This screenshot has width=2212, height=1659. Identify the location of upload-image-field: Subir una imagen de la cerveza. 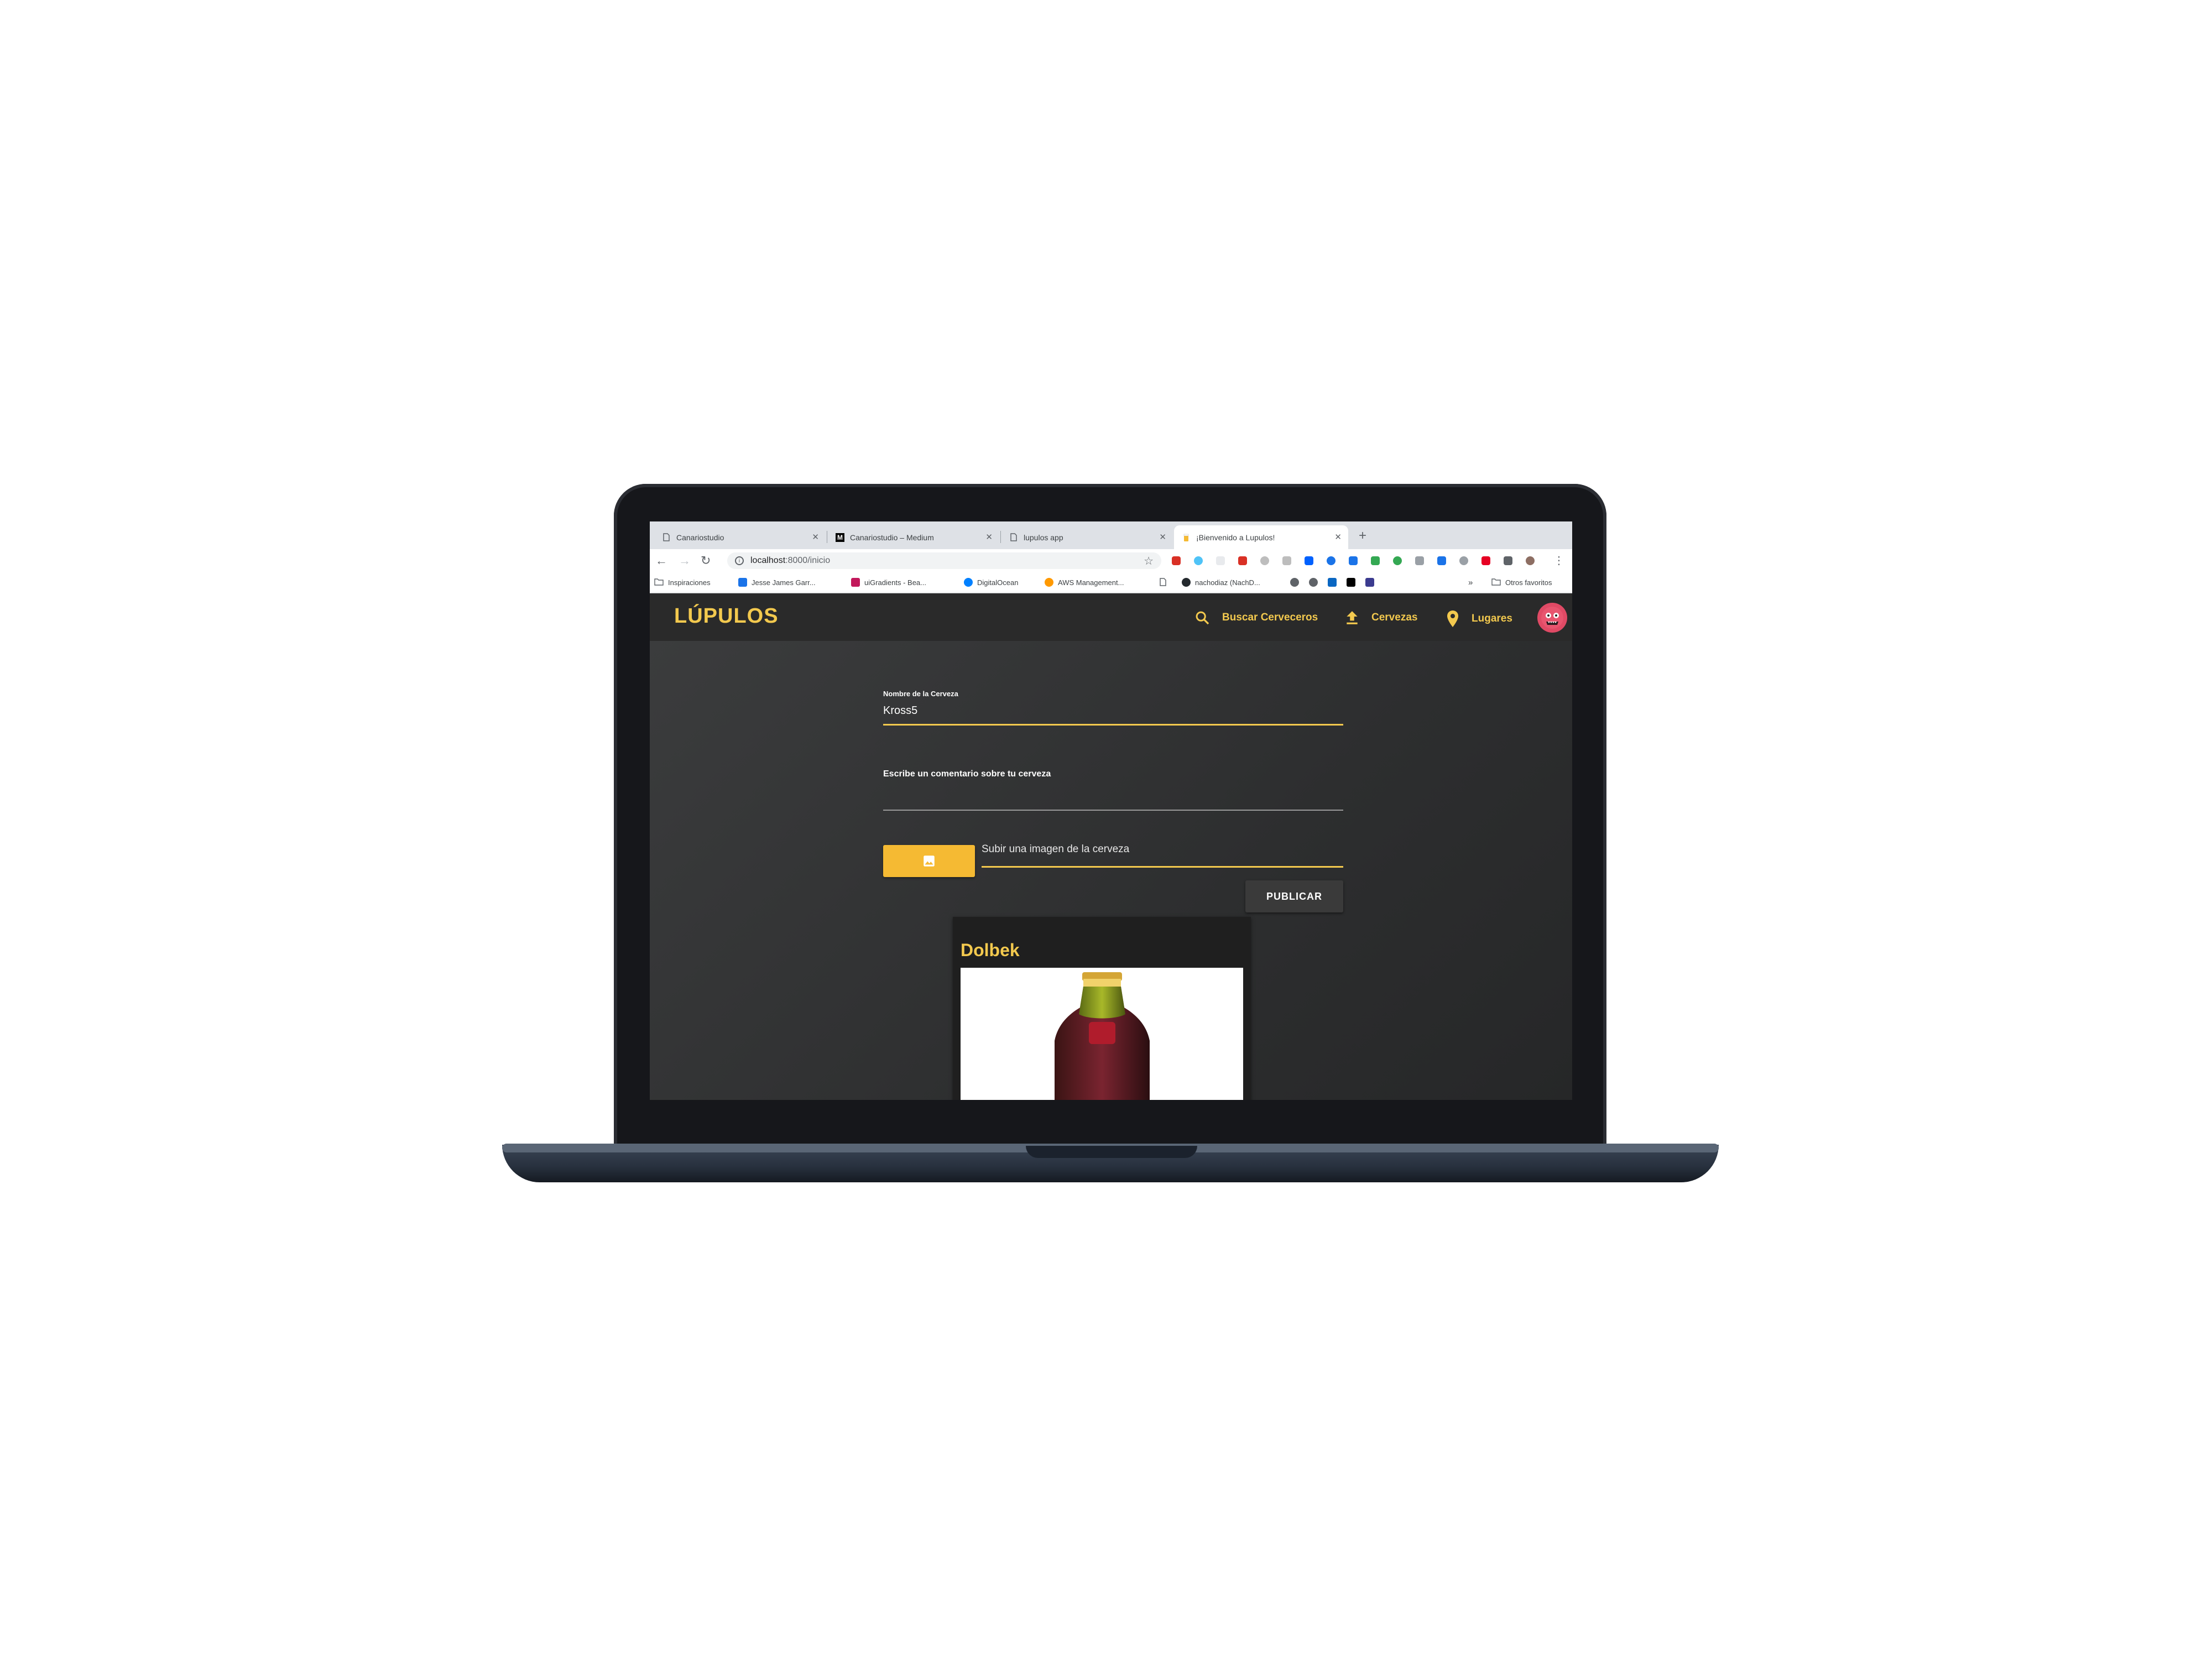
(1056, 849).